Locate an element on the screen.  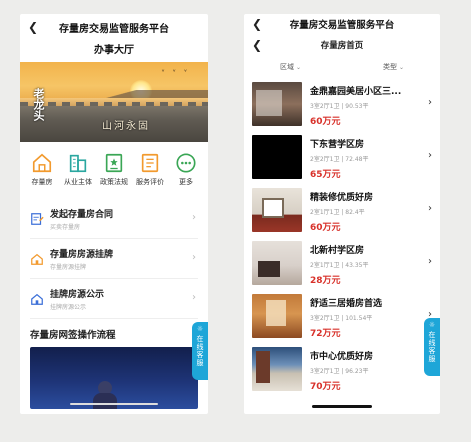
entry-more: 更多 is located at coordinates (186, 169).